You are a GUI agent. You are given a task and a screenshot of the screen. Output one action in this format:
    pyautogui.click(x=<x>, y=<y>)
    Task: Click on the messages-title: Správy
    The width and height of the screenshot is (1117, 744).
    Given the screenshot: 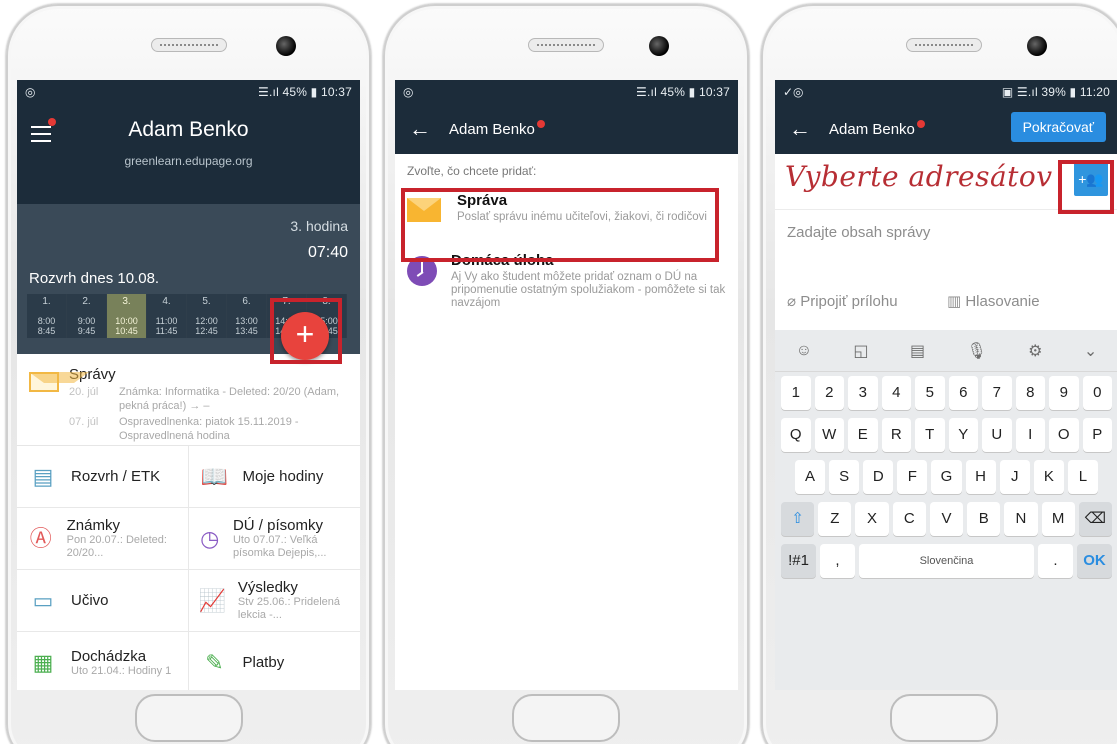 What is the action you would take?
    pyautogui.click(x=92, y=374)
    